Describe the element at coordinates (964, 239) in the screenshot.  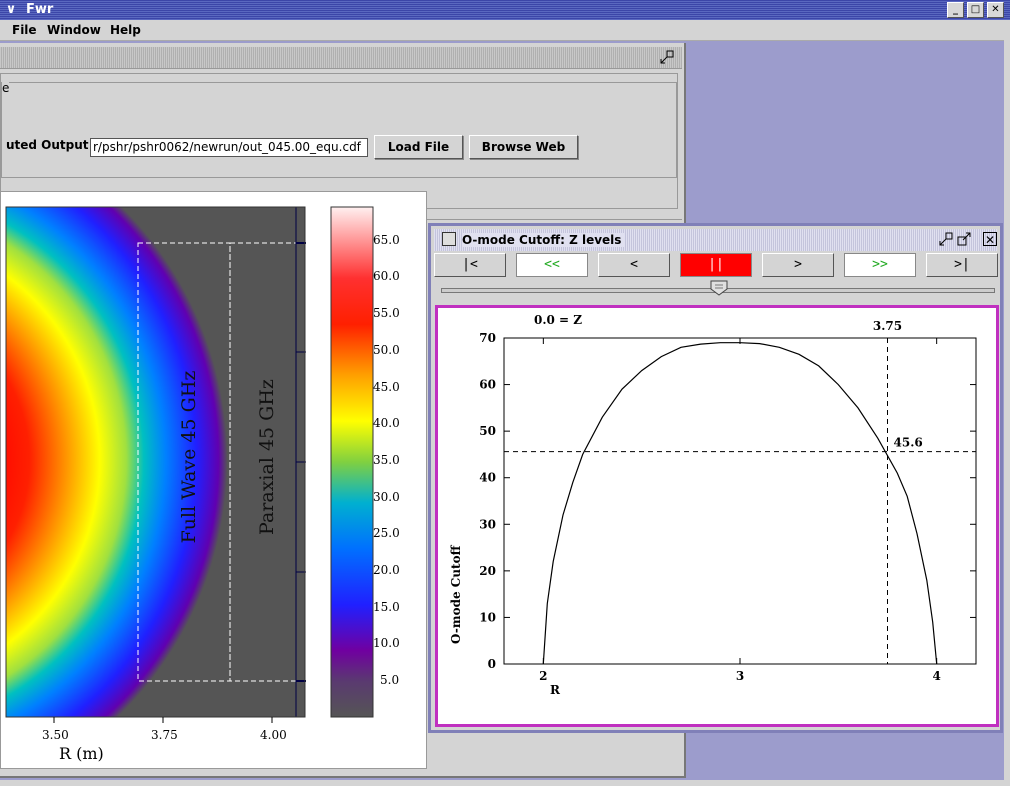
I see `maximize-icon` at that location.